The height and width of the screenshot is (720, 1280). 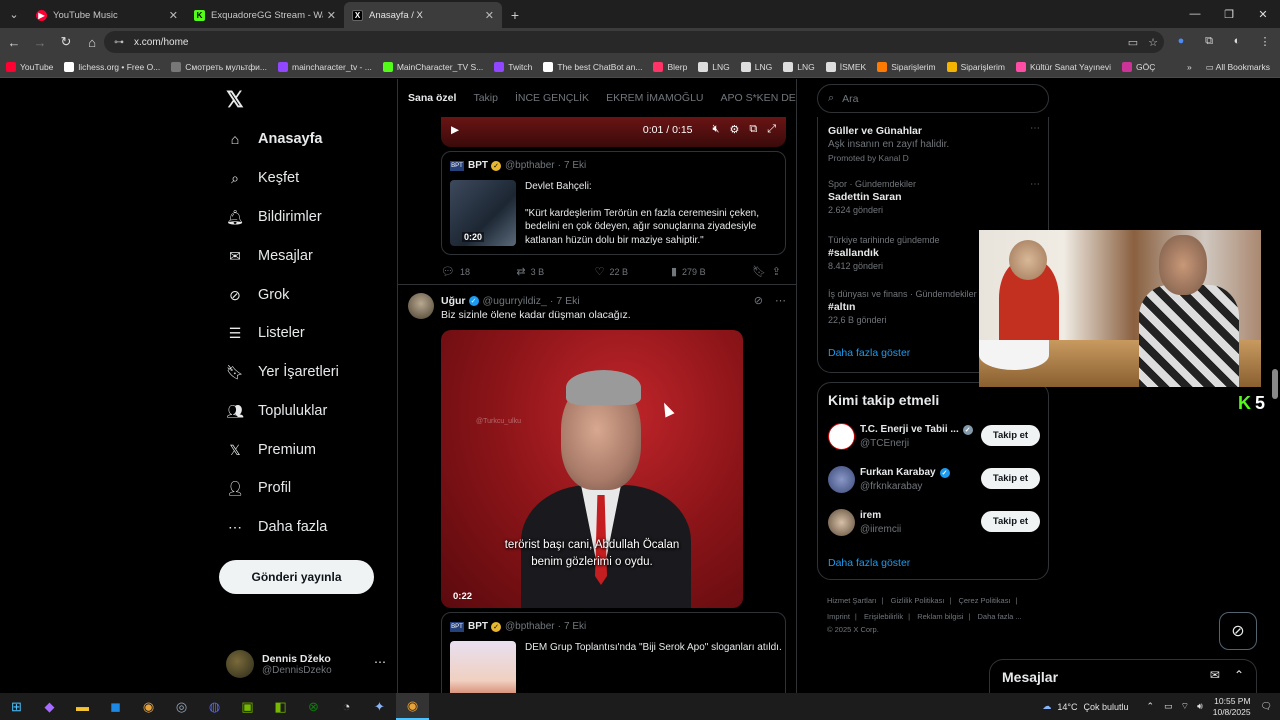 What do you see at coordinates (274, 139) in the screenshot?
I see `nav-item-home: ⌂ Anasayfa` at bounding box center [274, 139].